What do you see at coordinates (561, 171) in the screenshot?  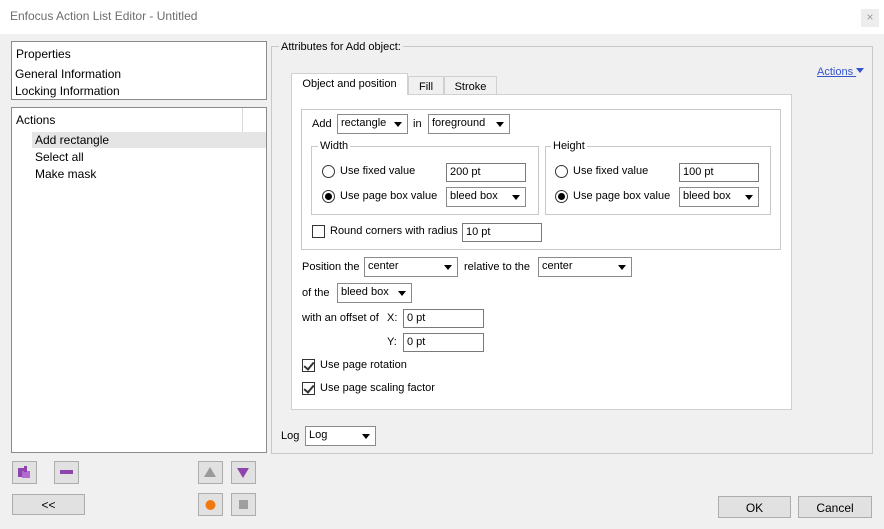 I see `height-fixed-radio` at bounding box center [561, 171].